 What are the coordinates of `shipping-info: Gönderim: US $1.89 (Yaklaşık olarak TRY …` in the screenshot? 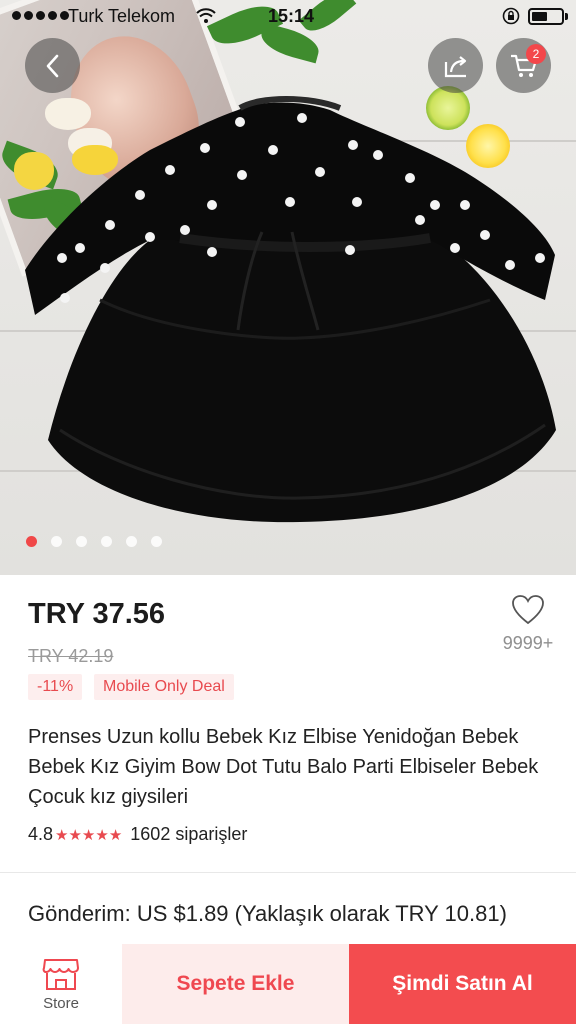 It's located at (293, 914).